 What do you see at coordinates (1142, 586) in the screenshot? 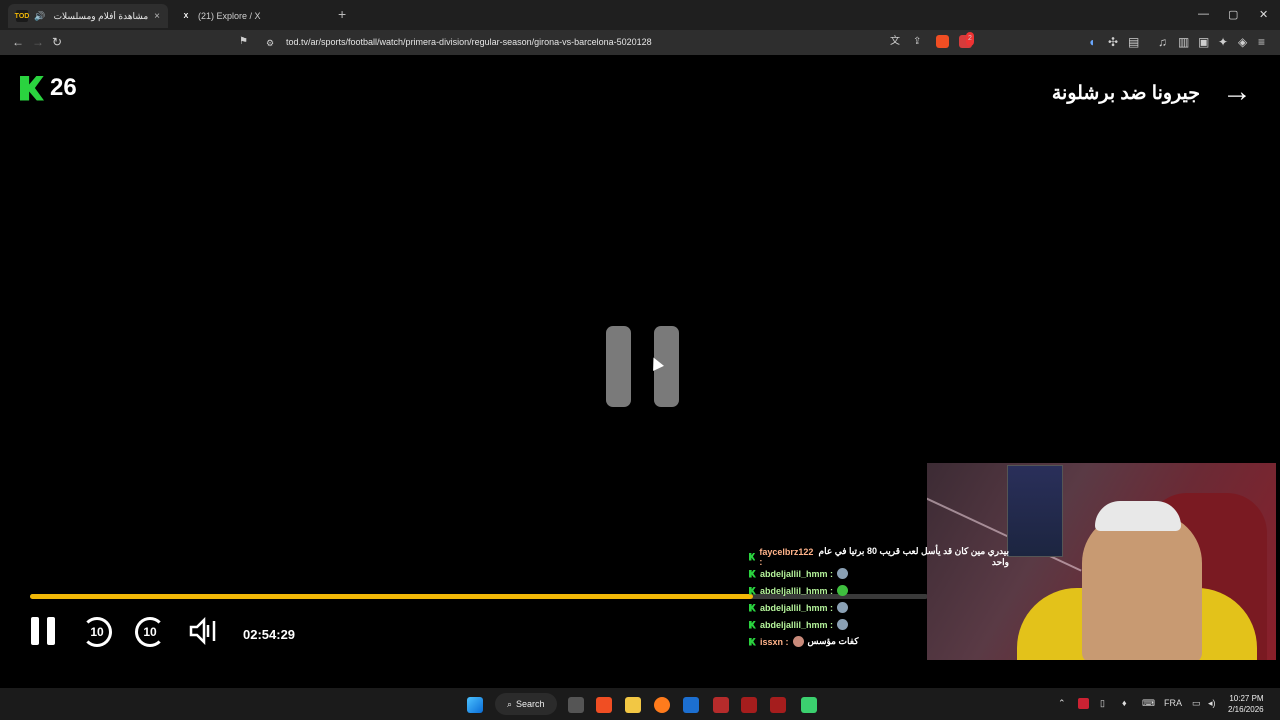
I see `streamer` at bounding box center [1142, 586].